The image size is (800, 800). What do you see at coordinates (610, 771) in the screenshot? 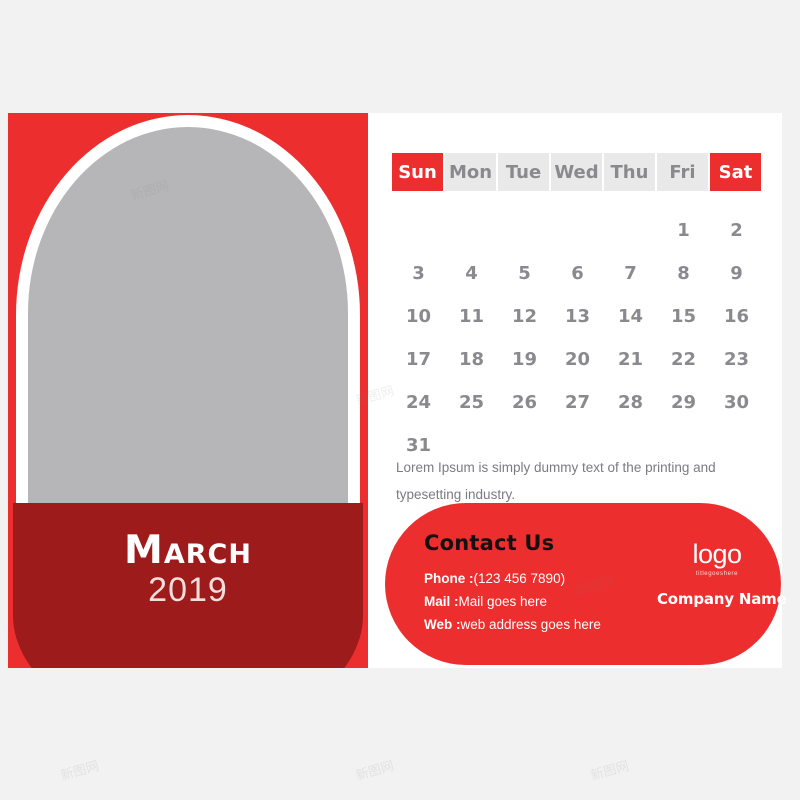
I see `watermark-2: 新图网` at bounding box center [610, 771].